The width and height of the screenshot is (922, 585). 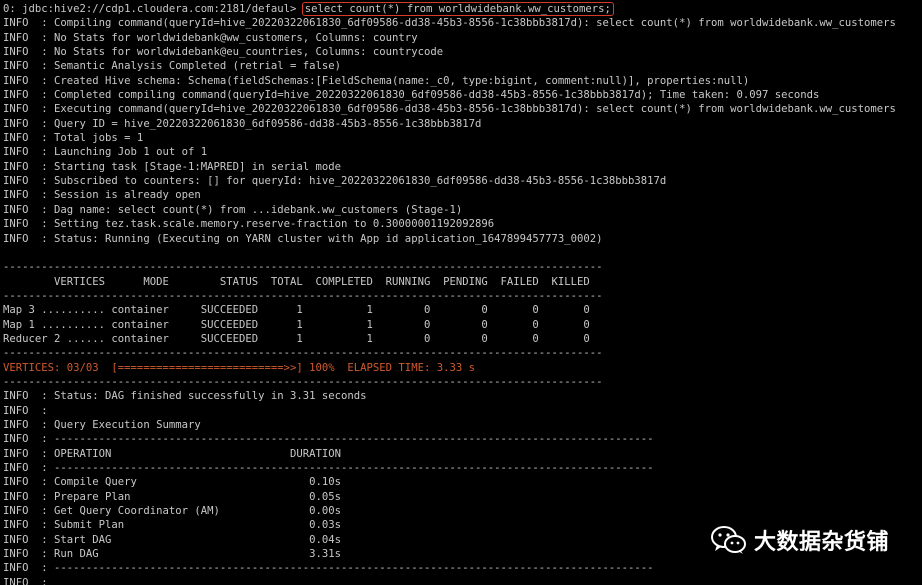 What do you see at coordinates (172, 539) in the screenshot?
I see `terminal-line-text: INFO : Start DAG 0.04s` at bounding box center [172, 539].